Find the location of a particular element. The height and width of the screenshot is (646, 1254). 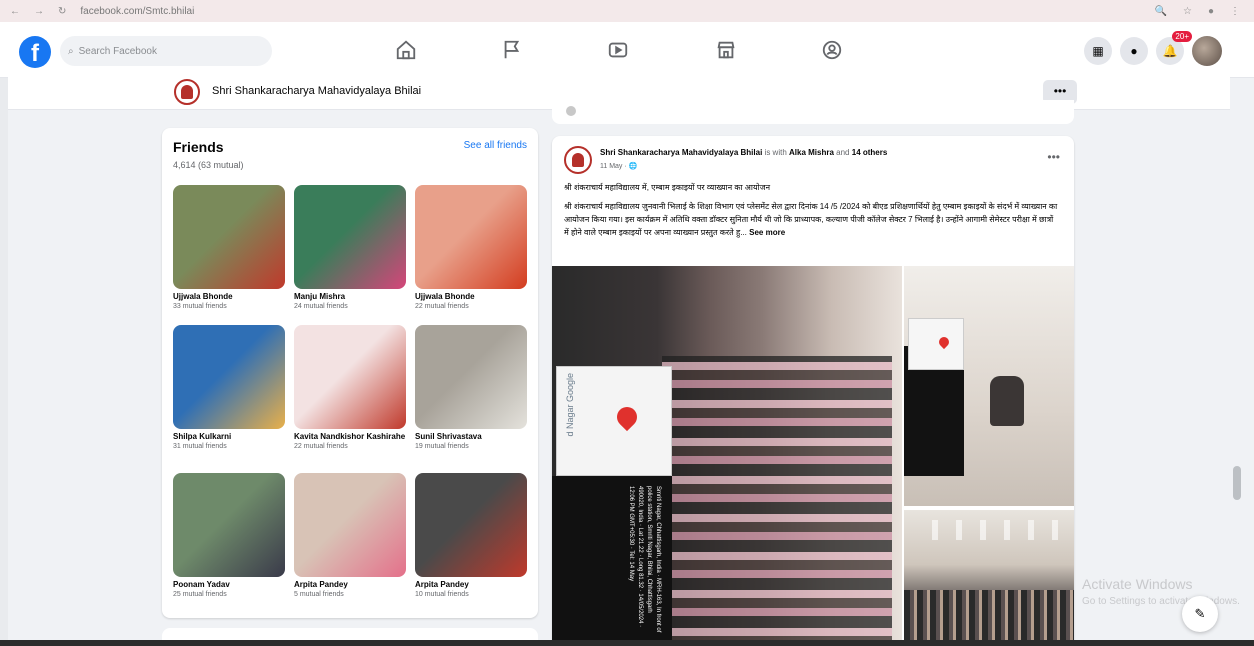

address-bar: facebook.com/Smtc.bhilai is located at coordinates (137, 11).